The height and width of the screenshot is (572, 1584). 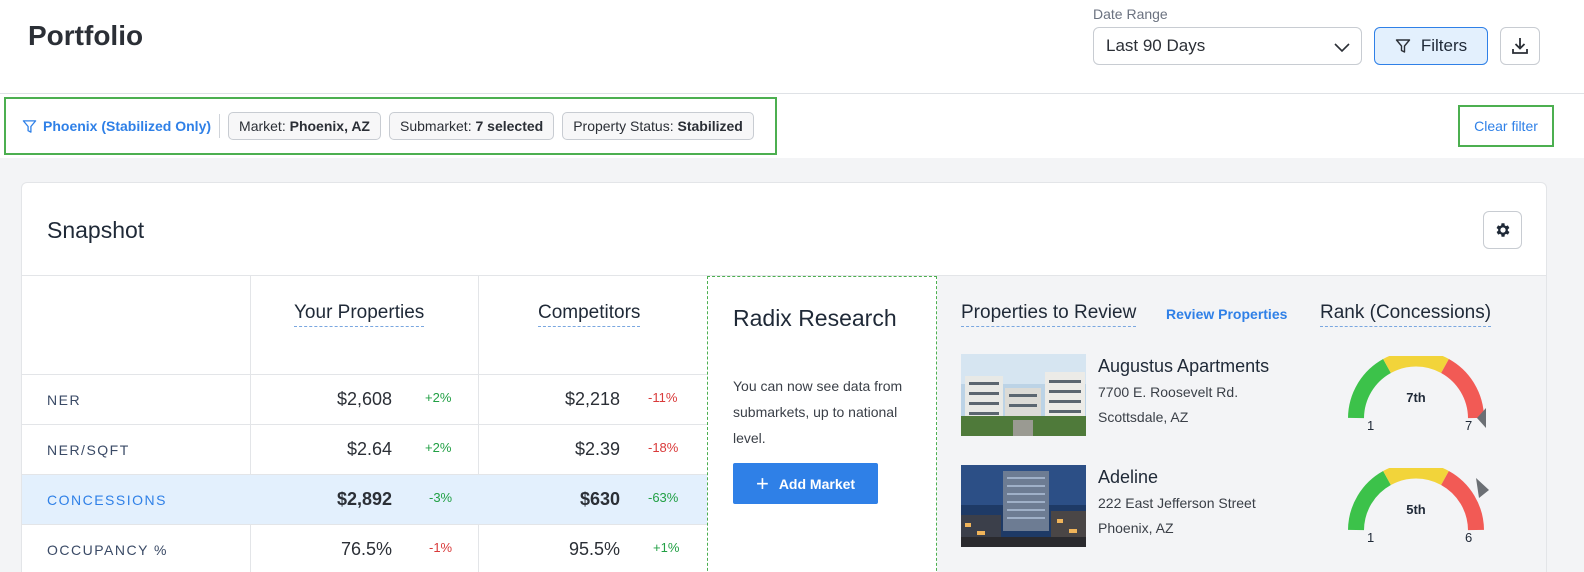 I want to click on rank-gauge: 5th 1 6, so click(x=1416, y=507).